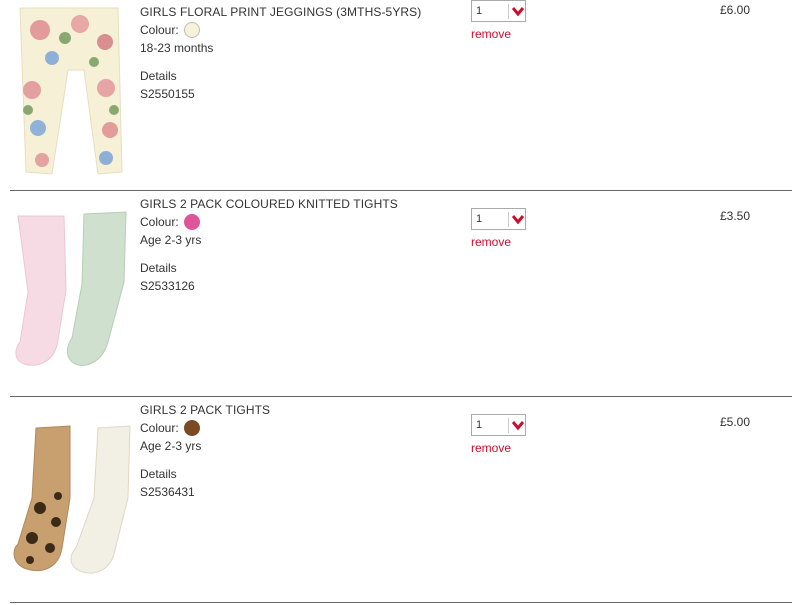  Describe the element at coordinates (205, 410) in the screenshot. I see `product-title: GIRLS 2 PACK TIGHTS` at that location.